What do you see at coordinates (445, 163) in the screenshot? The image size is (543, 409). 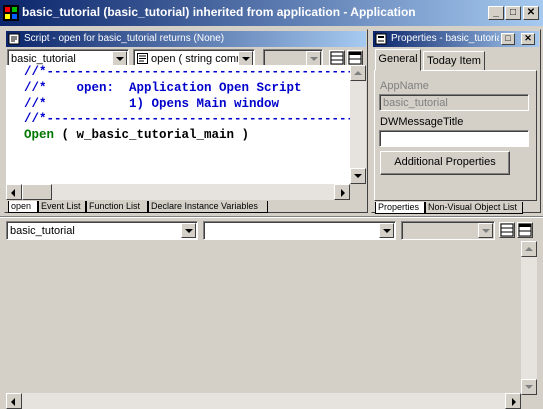 I see `additional-properties-button: Additional Properties` at bounding box center [445, 163].